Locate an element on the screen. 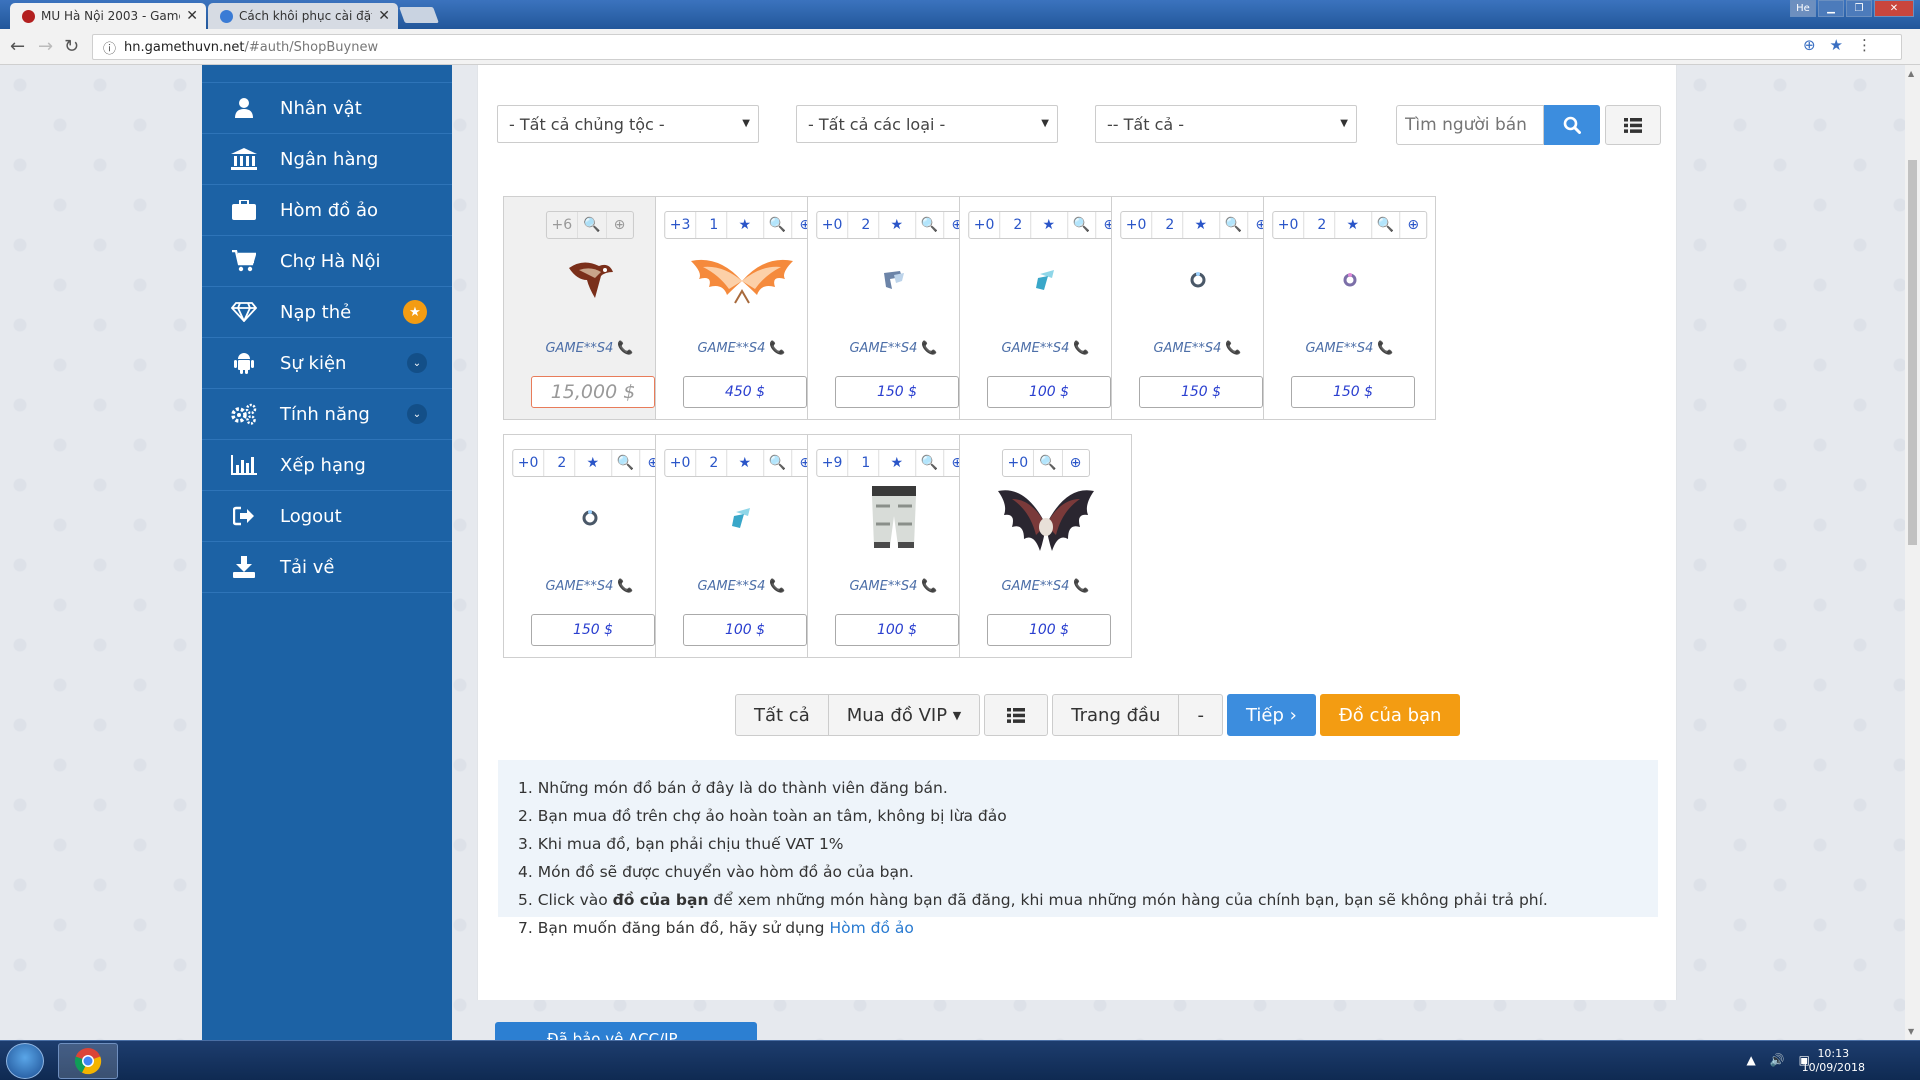 The width and height of the screenshot is (1920, 1080). back-icon: ← is located at coordinates (17, 46).